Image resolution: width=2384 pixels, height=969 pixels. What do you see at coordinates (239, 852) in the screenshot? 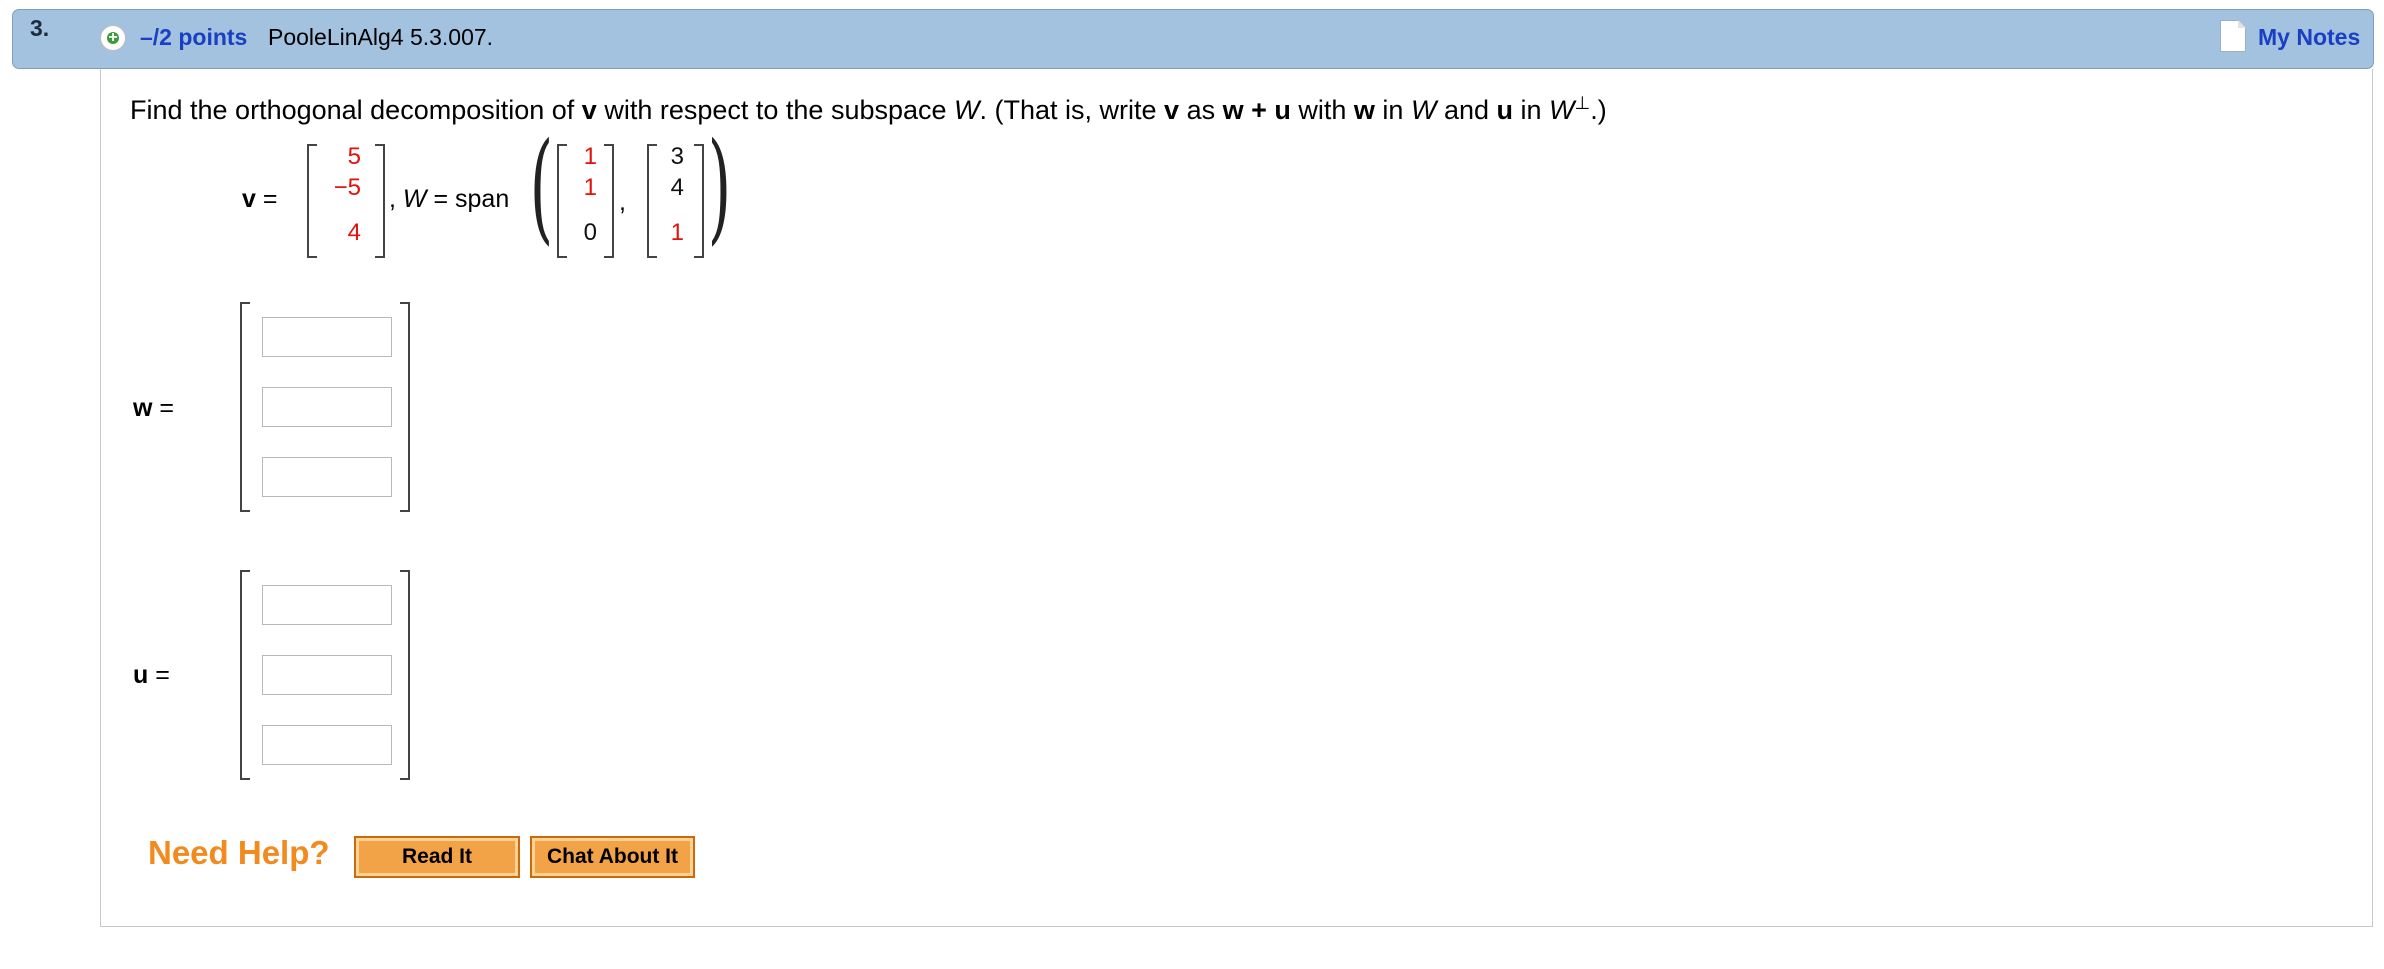
I see `need-help-label: Need Help?` at bounding box center [239, 852].